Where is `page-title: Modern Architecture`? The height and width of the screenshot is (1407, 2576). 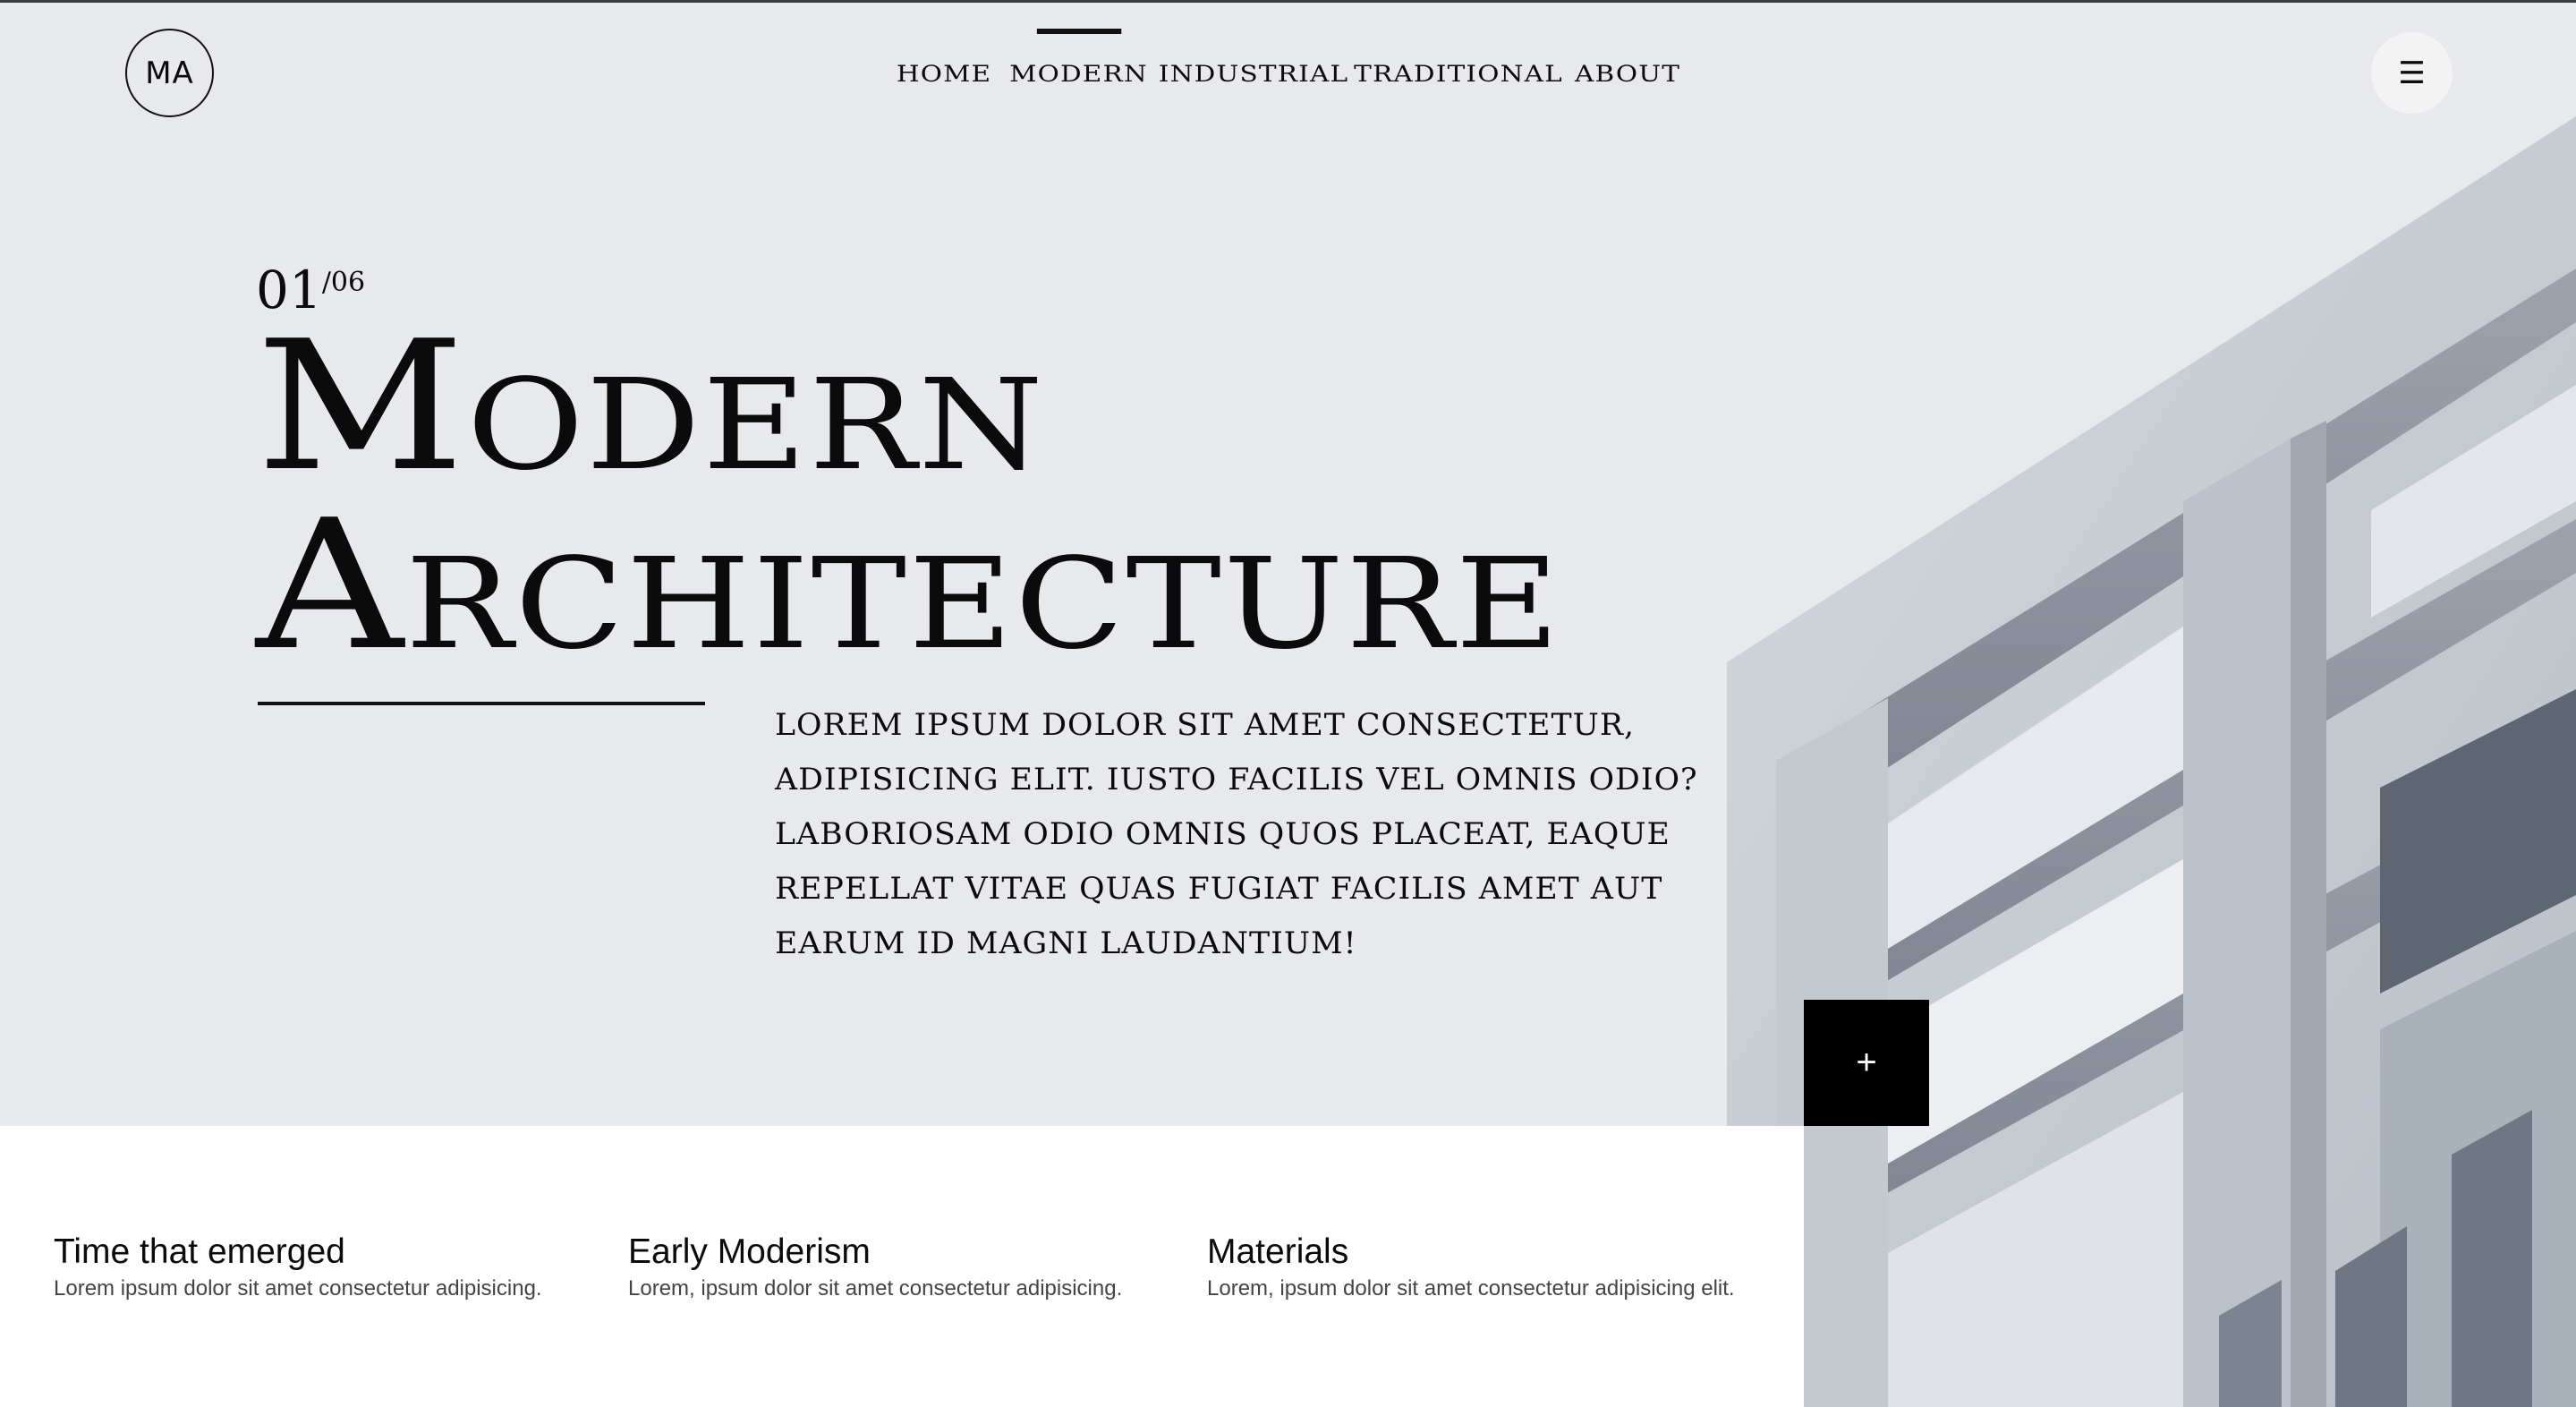
page-title: Modern Architecture is located at coordinates (908, 497).